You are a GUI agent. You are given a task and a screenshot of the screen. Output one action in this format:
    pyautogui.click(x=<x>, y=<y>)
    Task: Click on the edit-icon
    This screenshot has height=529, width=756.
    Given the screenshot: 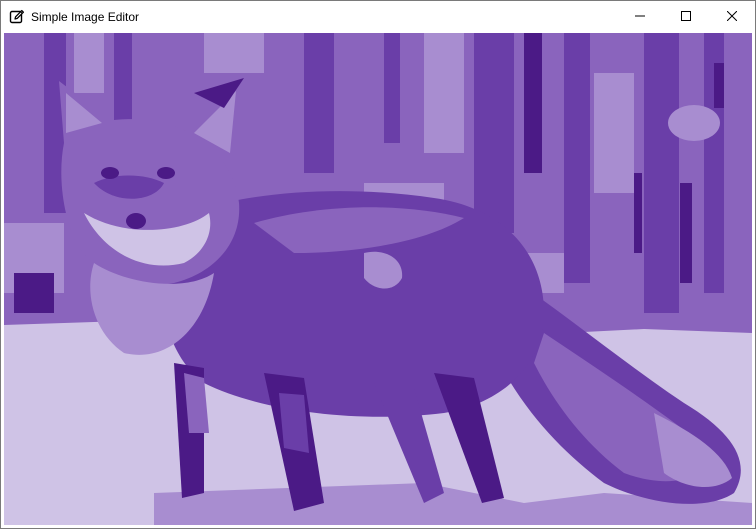 What is the action you would take?
    pyautogui.click(x=17, y=17)
    